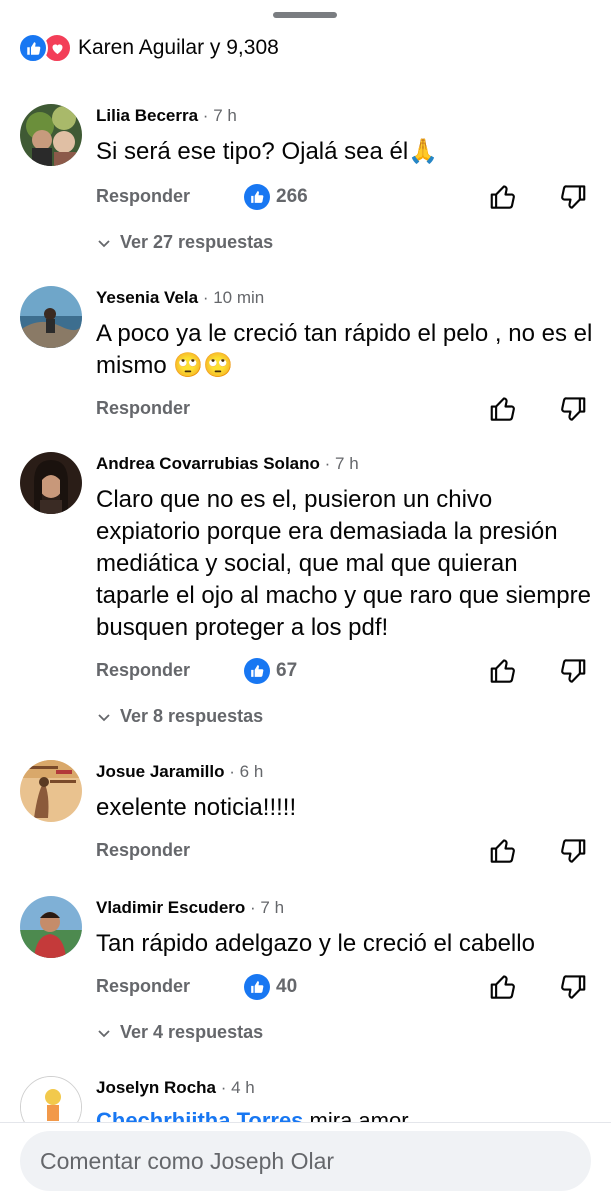 This screenshot has width=611, height=1200. Describe the element at coordinates (156, 1087) in the screenshot. I see `comment-author: Joselyn Rocha` at that location.